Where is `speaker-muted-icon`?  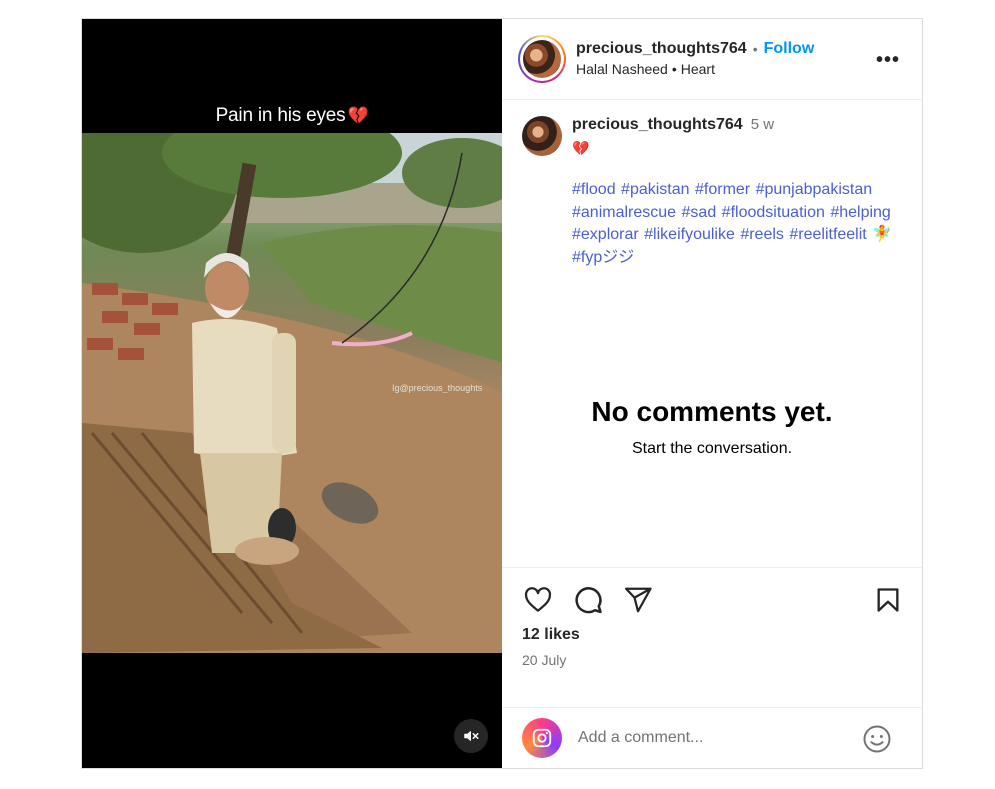 speaker-muted-icon is located at coordinates (471, 736).